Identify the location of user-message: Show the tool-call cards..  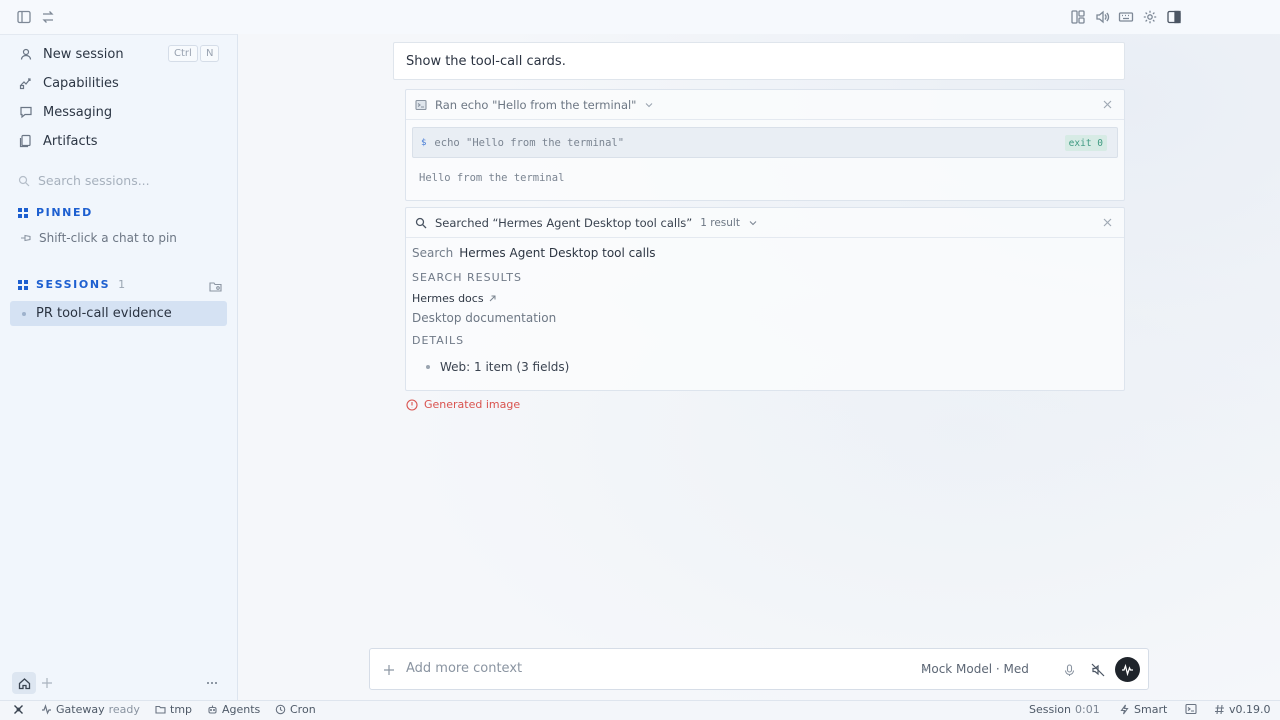
(759, 61).